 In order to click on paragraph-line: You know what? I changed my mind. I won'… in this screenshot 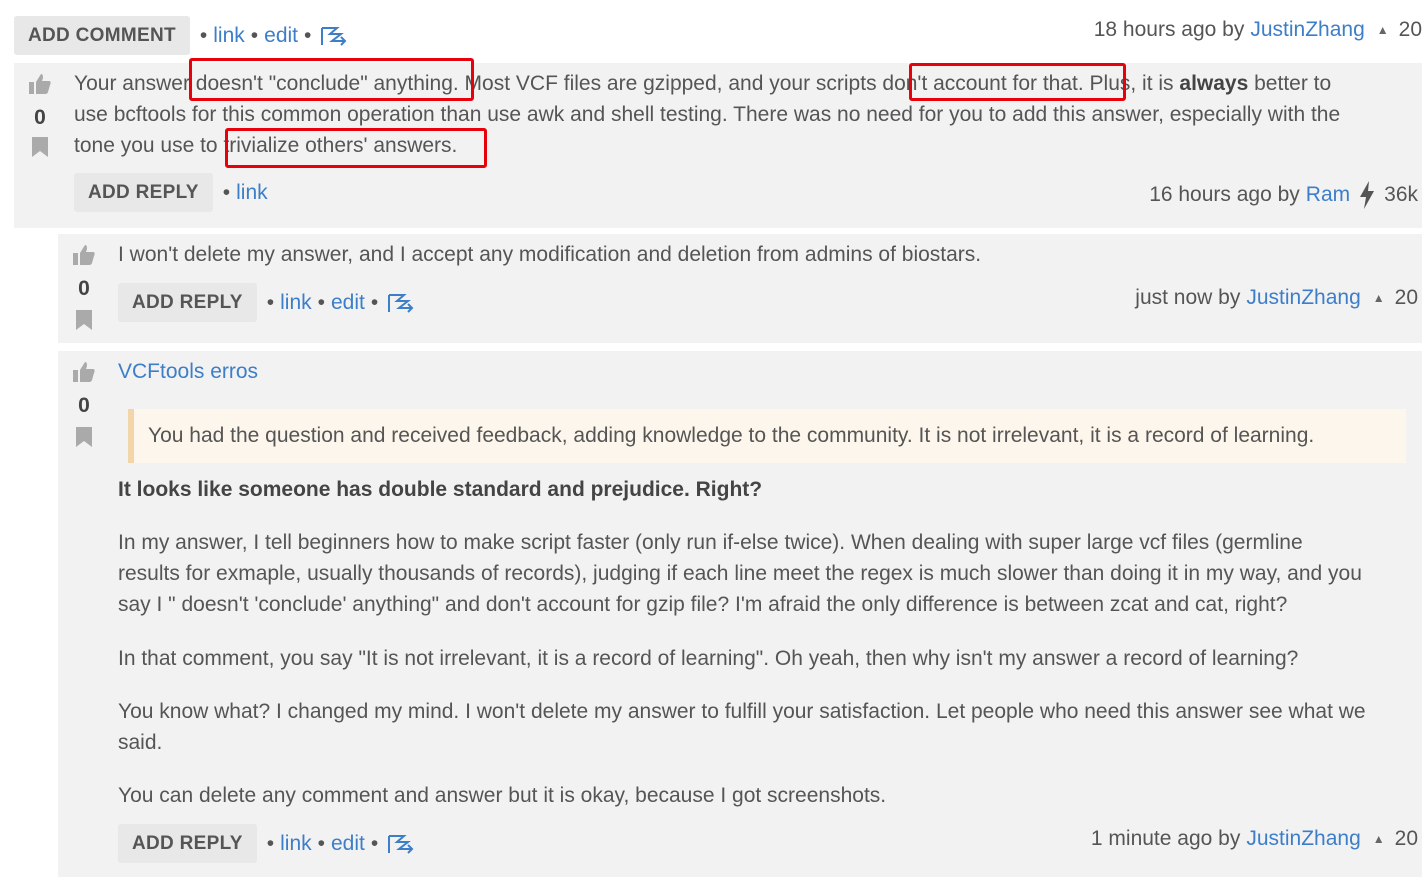, I will do `click(742, 711)`.